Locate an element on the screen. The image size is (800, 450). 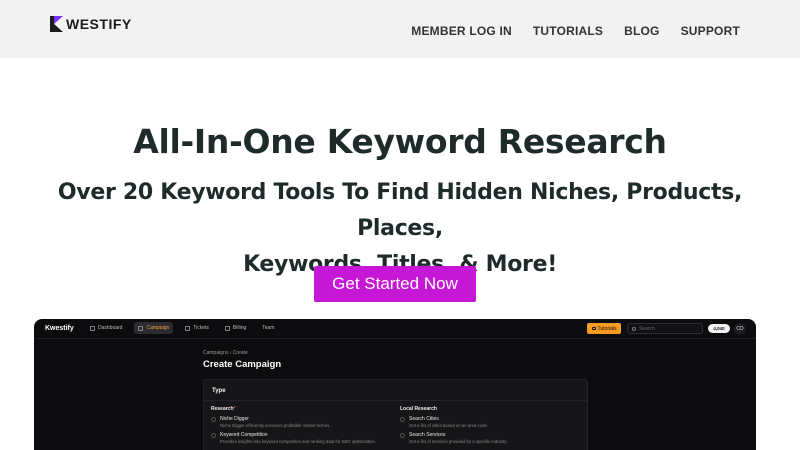
panel-title: Type is located at coordinates (219, 391).